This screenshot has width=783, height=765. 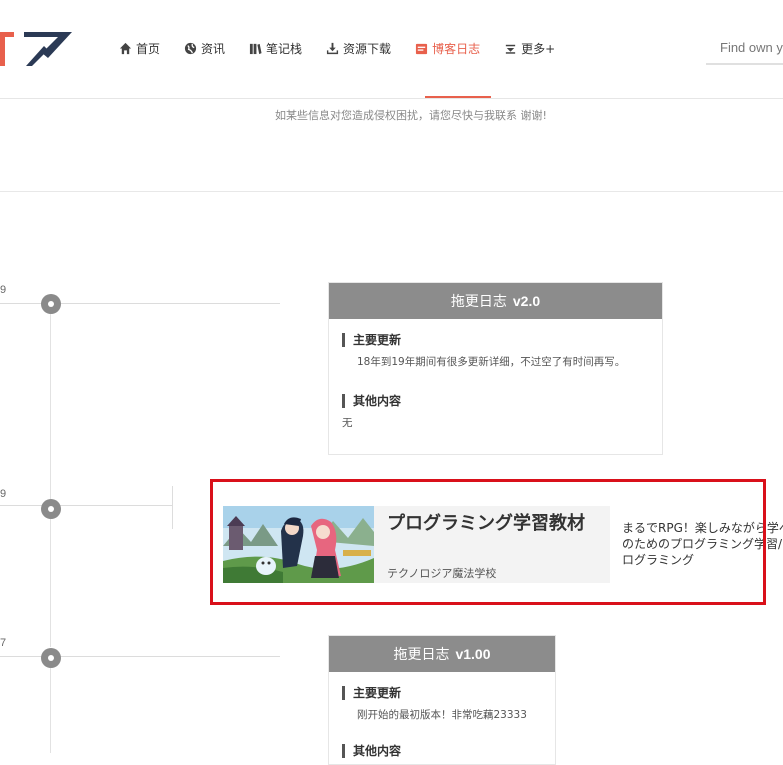 I want to click on ad-subtitle: テクノロジア魔法学校, so click(x=442, y=573).